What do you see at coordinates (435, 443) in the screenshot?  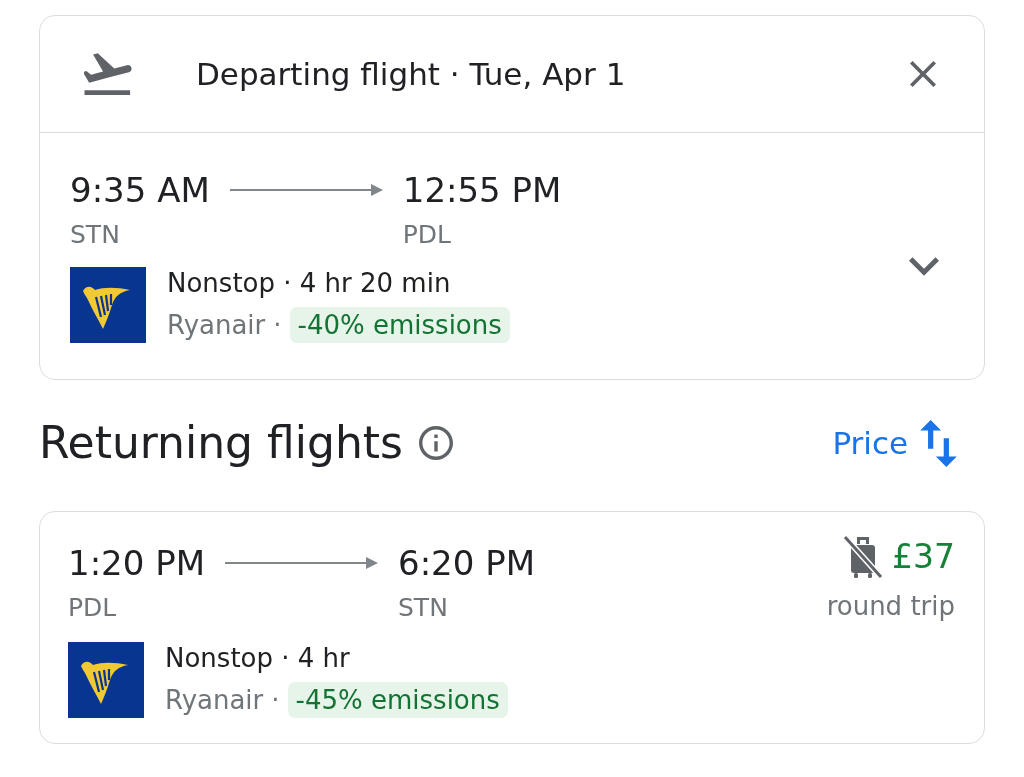 I see `info-icon` at bounding box center [435, 443].